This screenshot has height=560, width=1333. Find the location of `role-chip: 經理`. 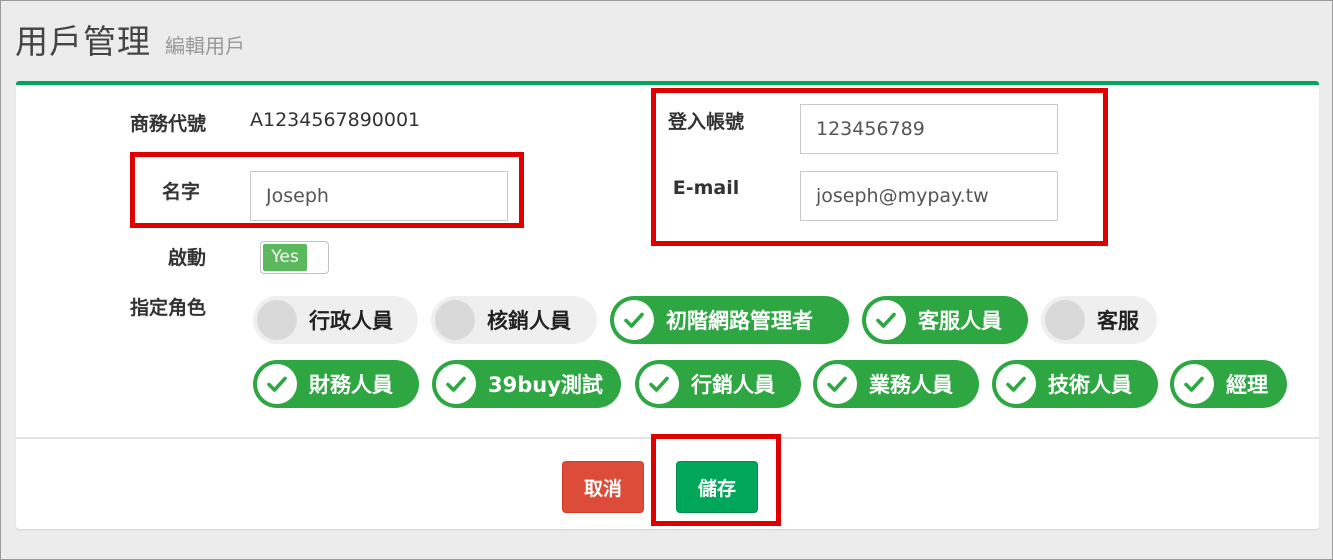

role-chip: 經理 is located at coordinates (1228, 384).